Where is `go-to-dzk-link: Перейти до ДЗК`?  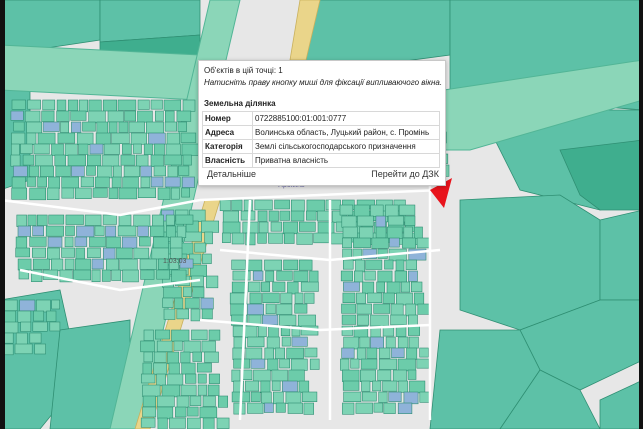
go-to-dzk-link: Перейти до ДЗК is located at coordinates (405, 174).